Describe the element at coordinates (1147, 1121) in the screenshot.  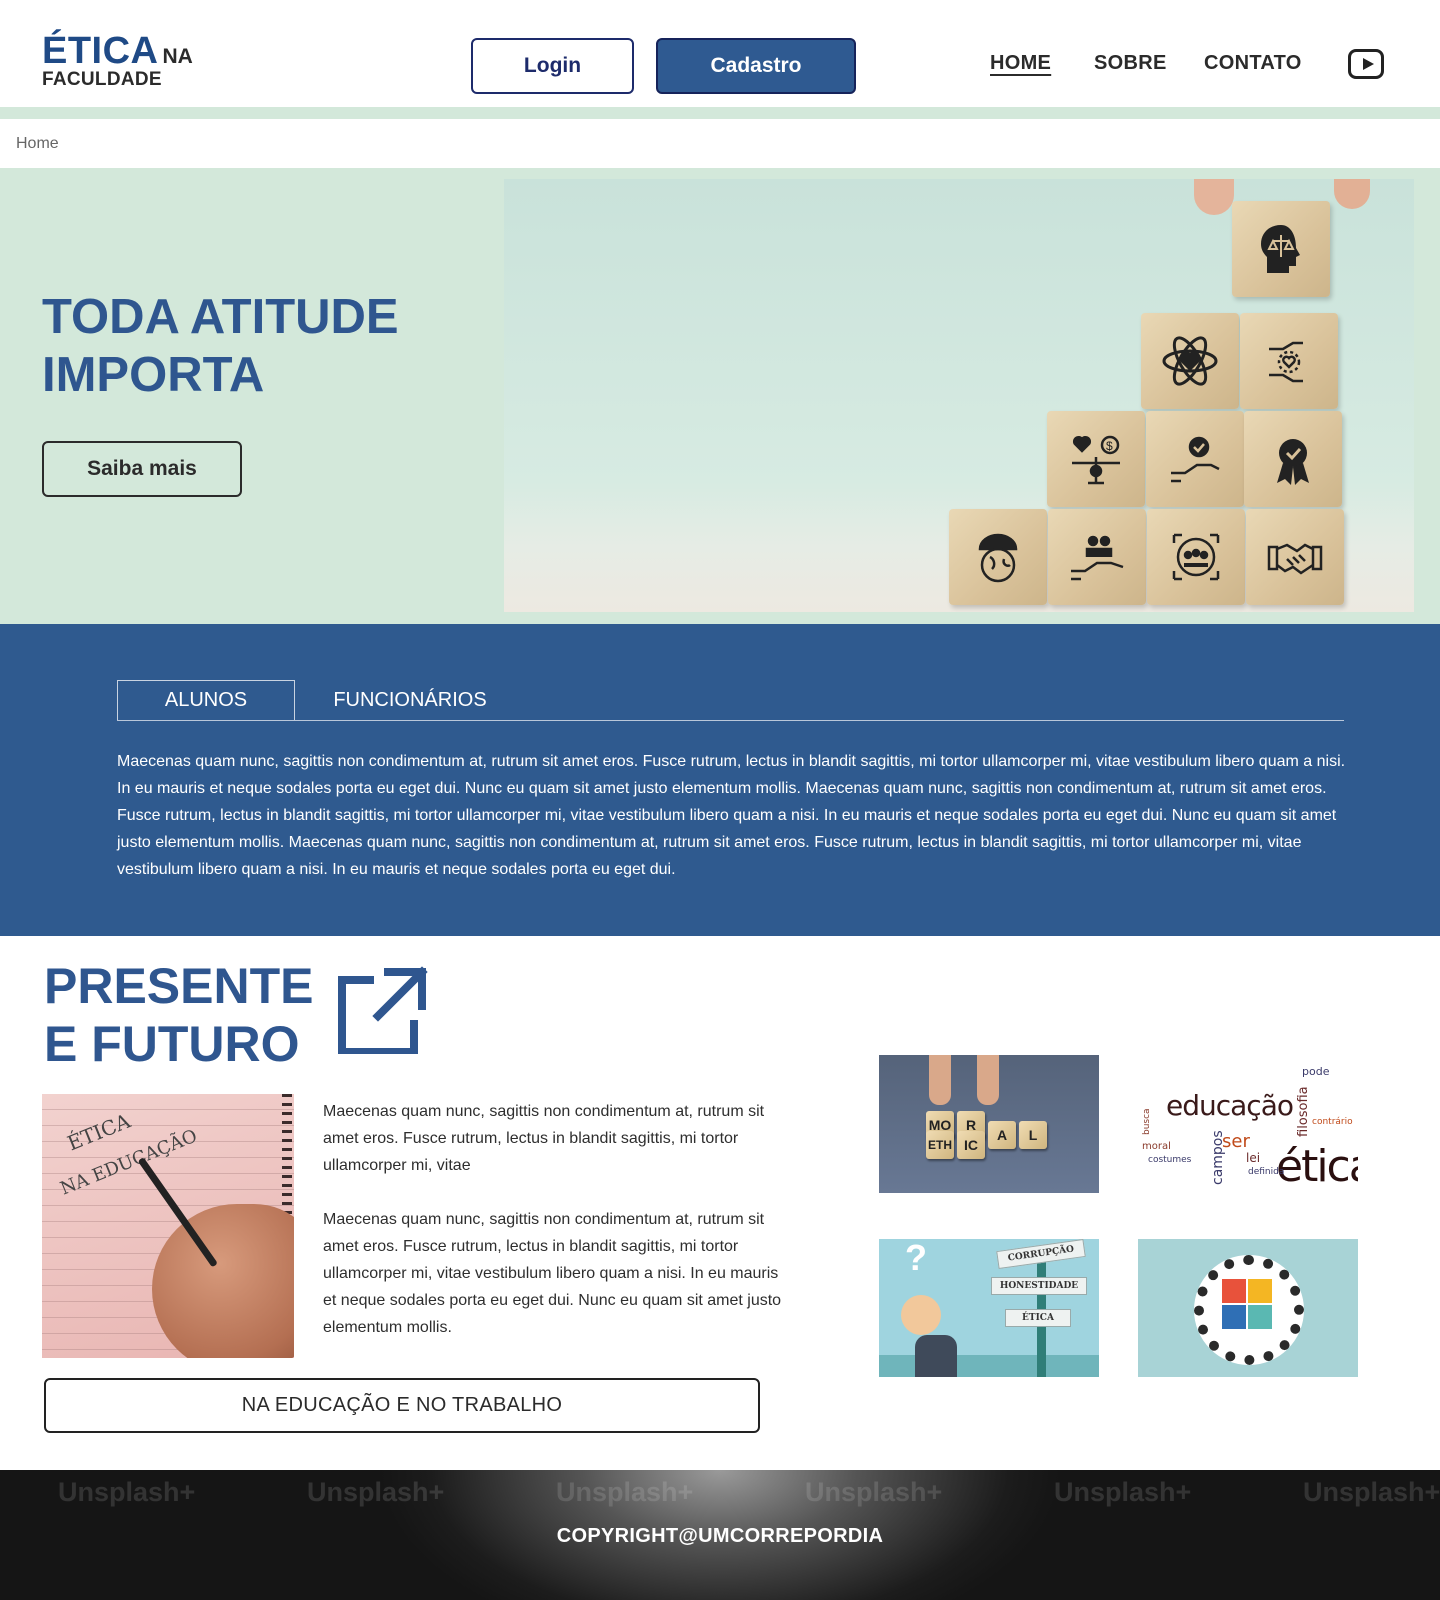
I see `wordcloud-word: busca` at that location.